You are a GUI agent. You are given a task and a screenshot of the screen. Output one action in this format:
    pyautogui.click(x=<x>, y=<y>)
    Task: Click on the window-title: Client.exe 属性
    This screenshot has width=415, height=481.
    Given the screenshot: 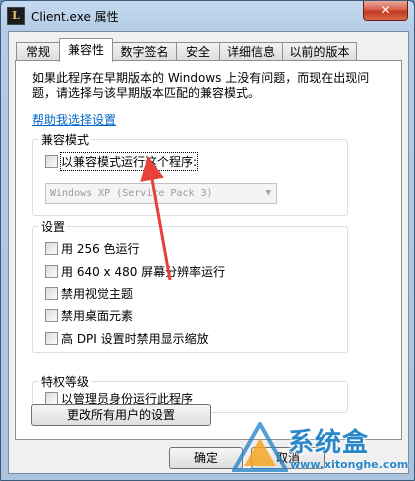 What is the action you would take?
    pyautogui.click(x=75, y=17)
    